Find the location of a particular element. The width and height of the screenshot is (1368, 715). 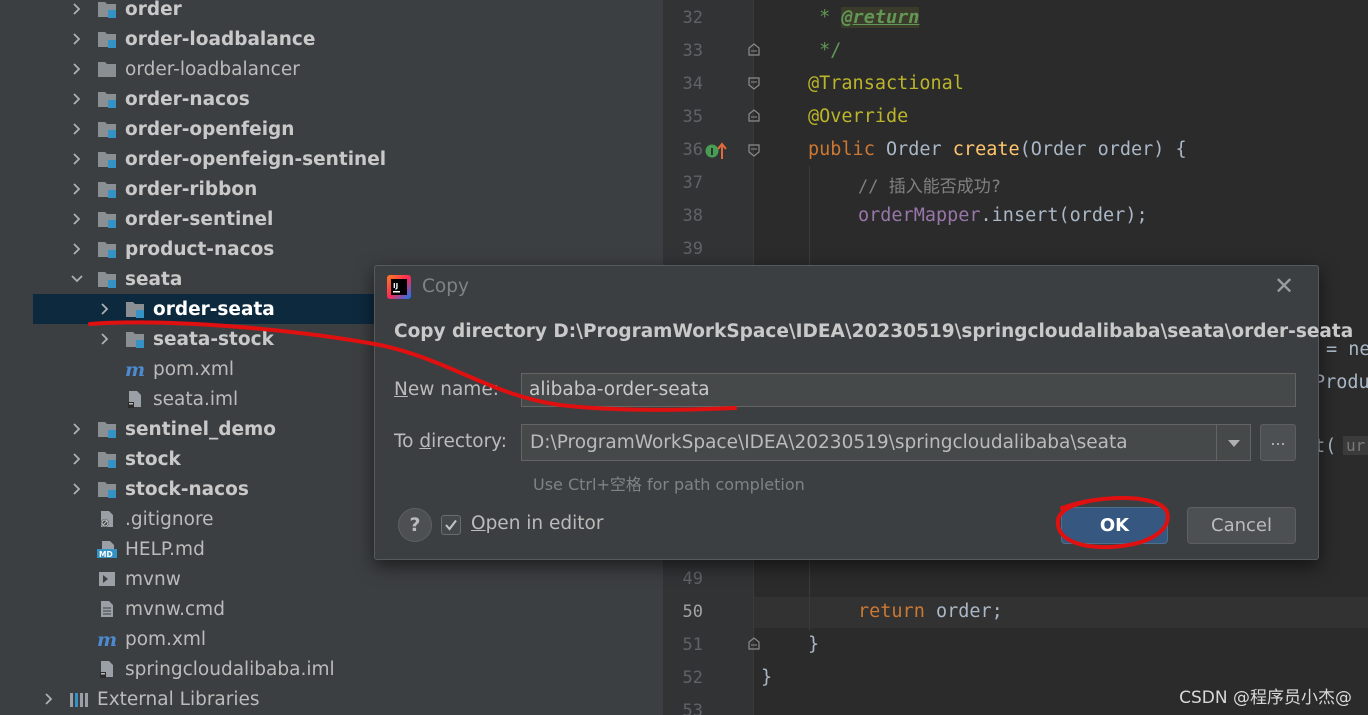

tree-item-order-loadbalancer: order-loadbalancer is located at coordinates (331, 69).